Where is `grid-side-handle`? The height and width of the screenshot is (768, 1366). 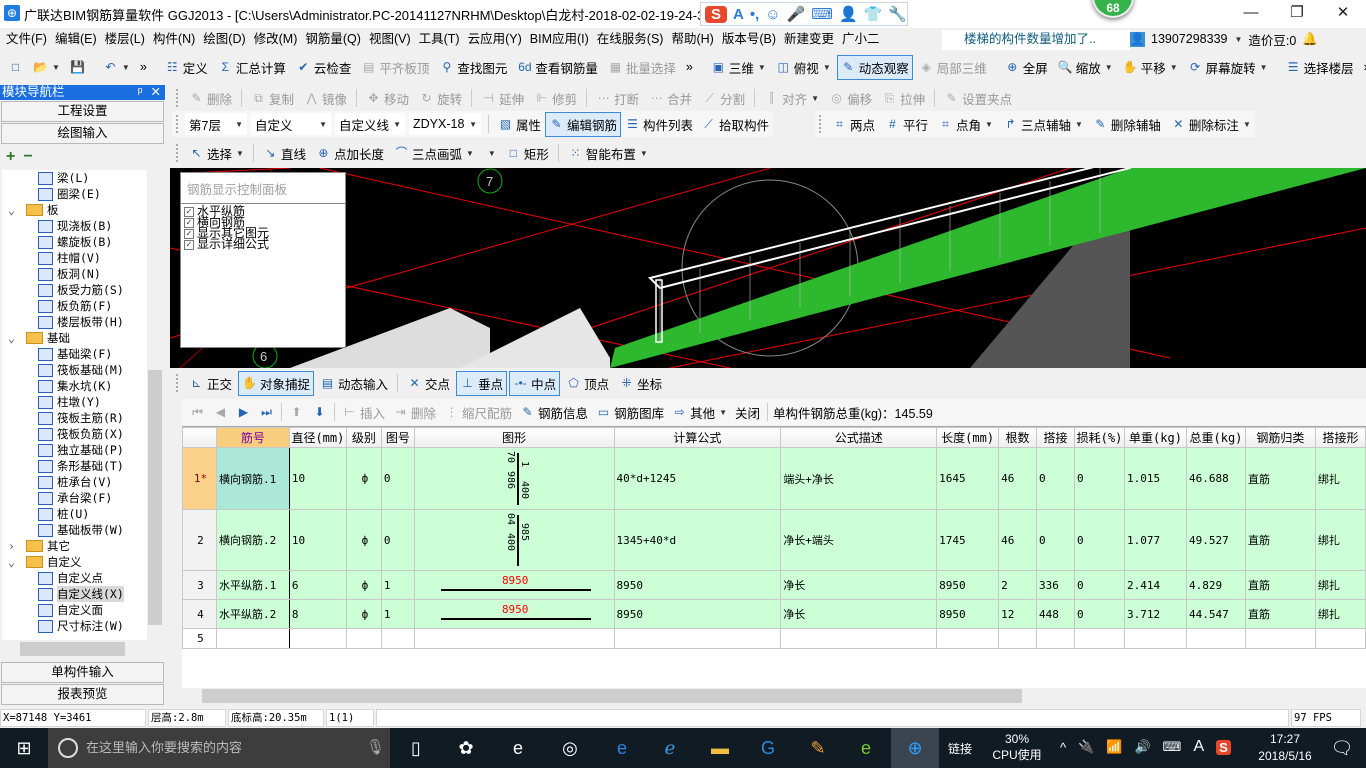
grid-side-handle is located at coordinates (176, 544).